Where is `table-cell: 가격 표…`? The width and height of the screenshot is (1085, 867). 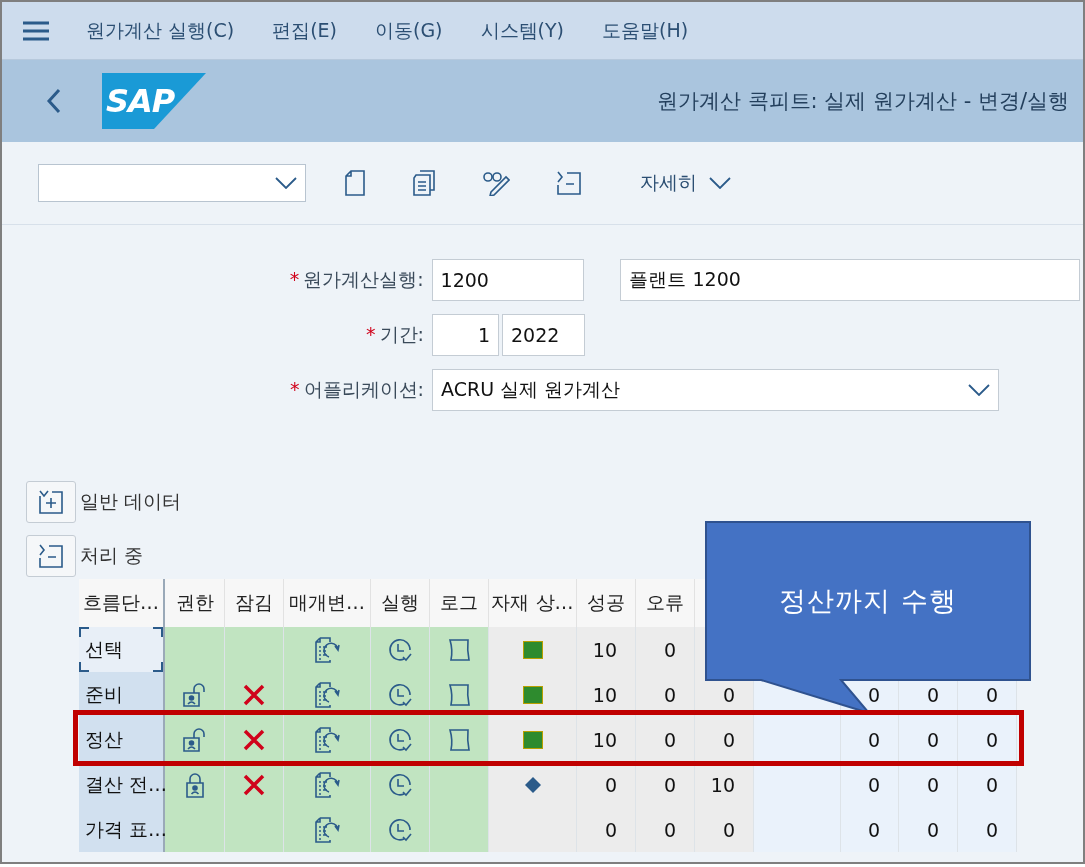 table-cell: 가격 표… is located at coordinates (122, 829).